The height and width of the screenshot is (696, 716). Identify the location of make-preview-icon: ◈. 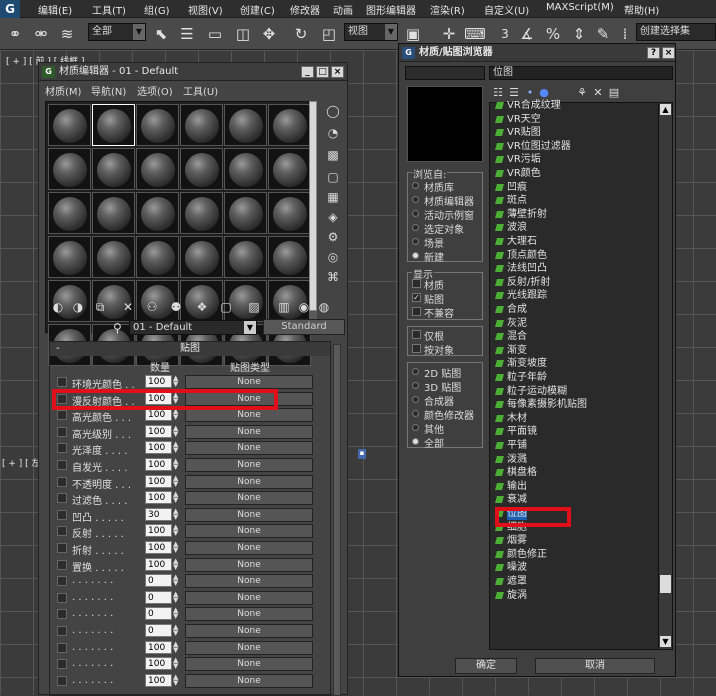
(333, 217).